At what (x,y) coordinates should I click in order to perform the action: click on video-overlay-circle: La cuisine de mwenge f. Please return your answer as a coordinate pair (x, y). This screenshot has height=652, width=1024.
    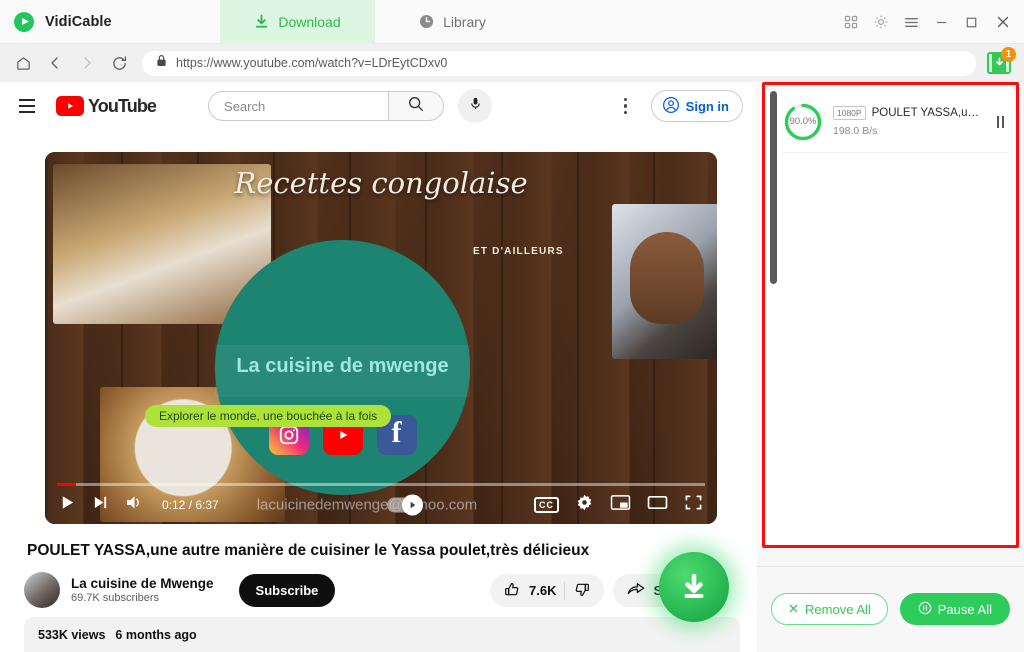
    Looking at the image, I should click on (342, 367).